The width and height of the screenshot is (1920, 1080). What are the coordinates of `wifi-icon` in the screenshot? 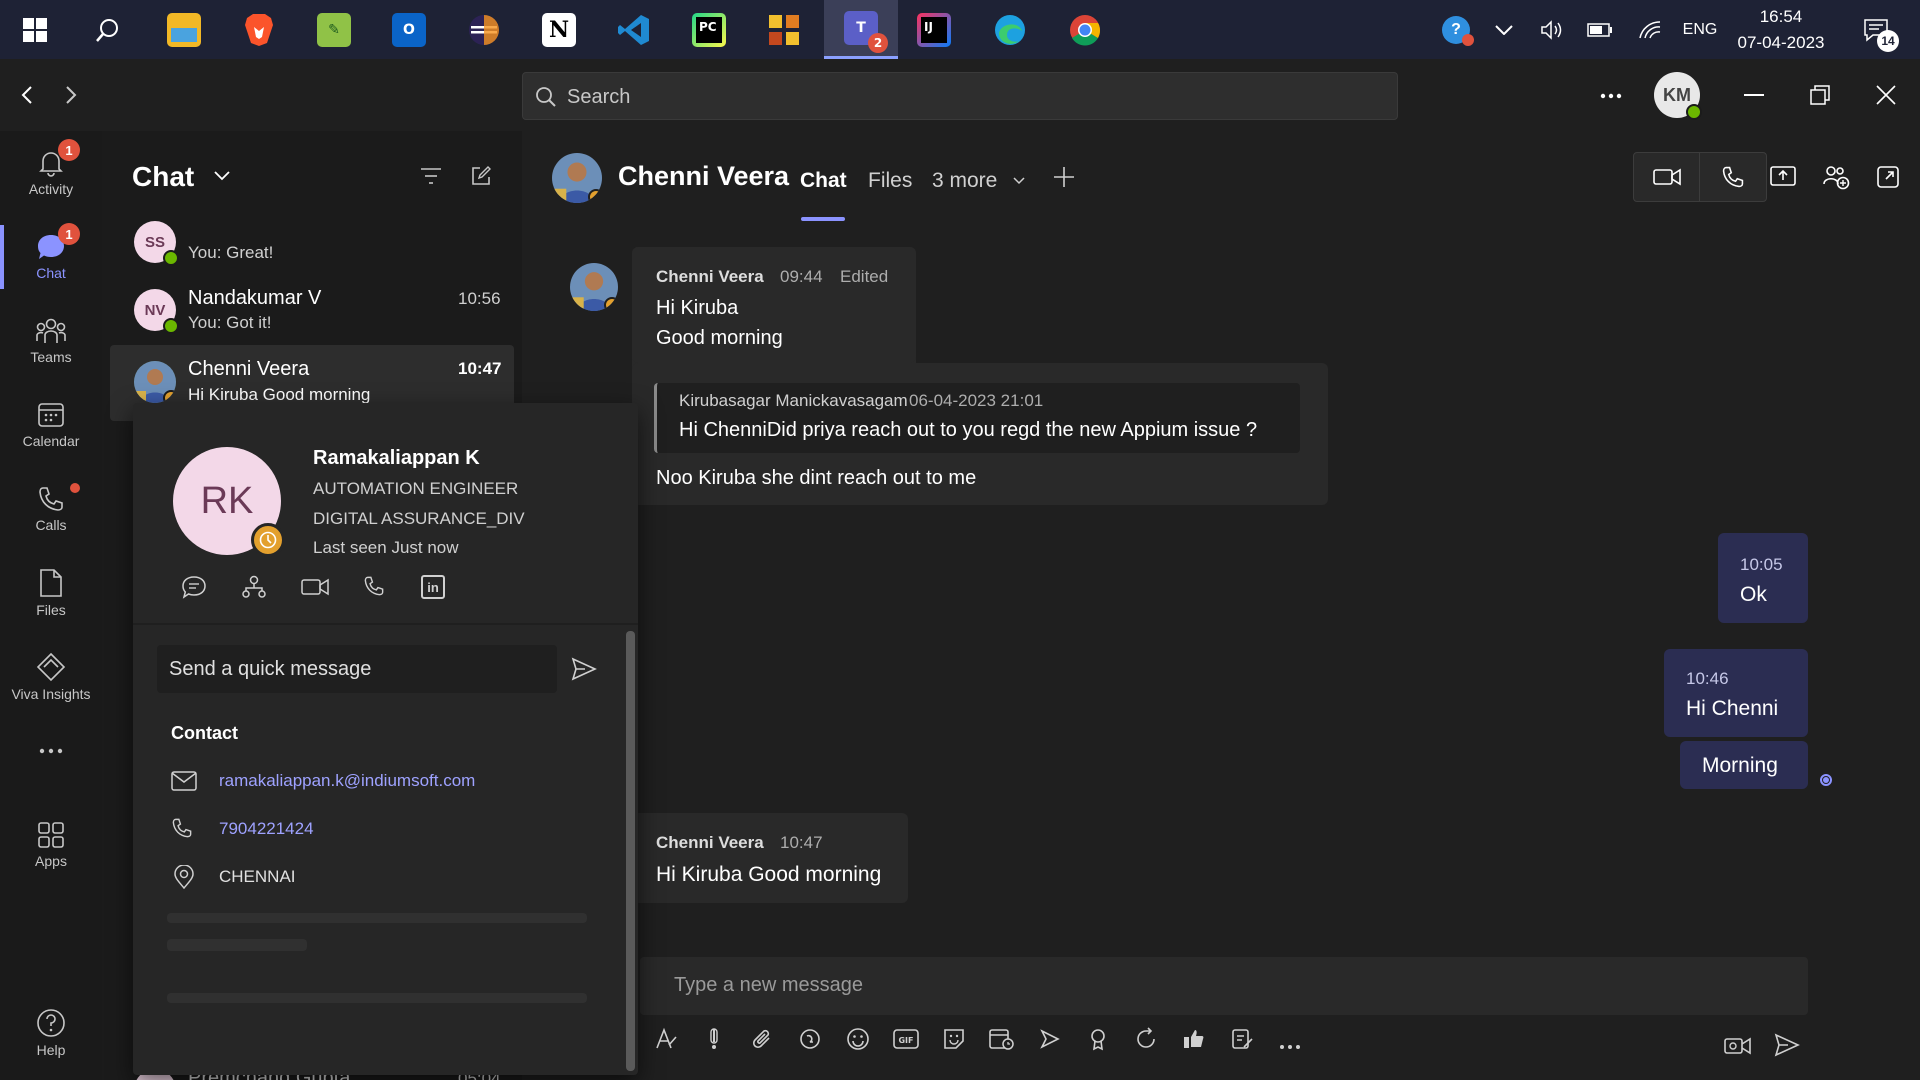 It's located at (1650, 29).